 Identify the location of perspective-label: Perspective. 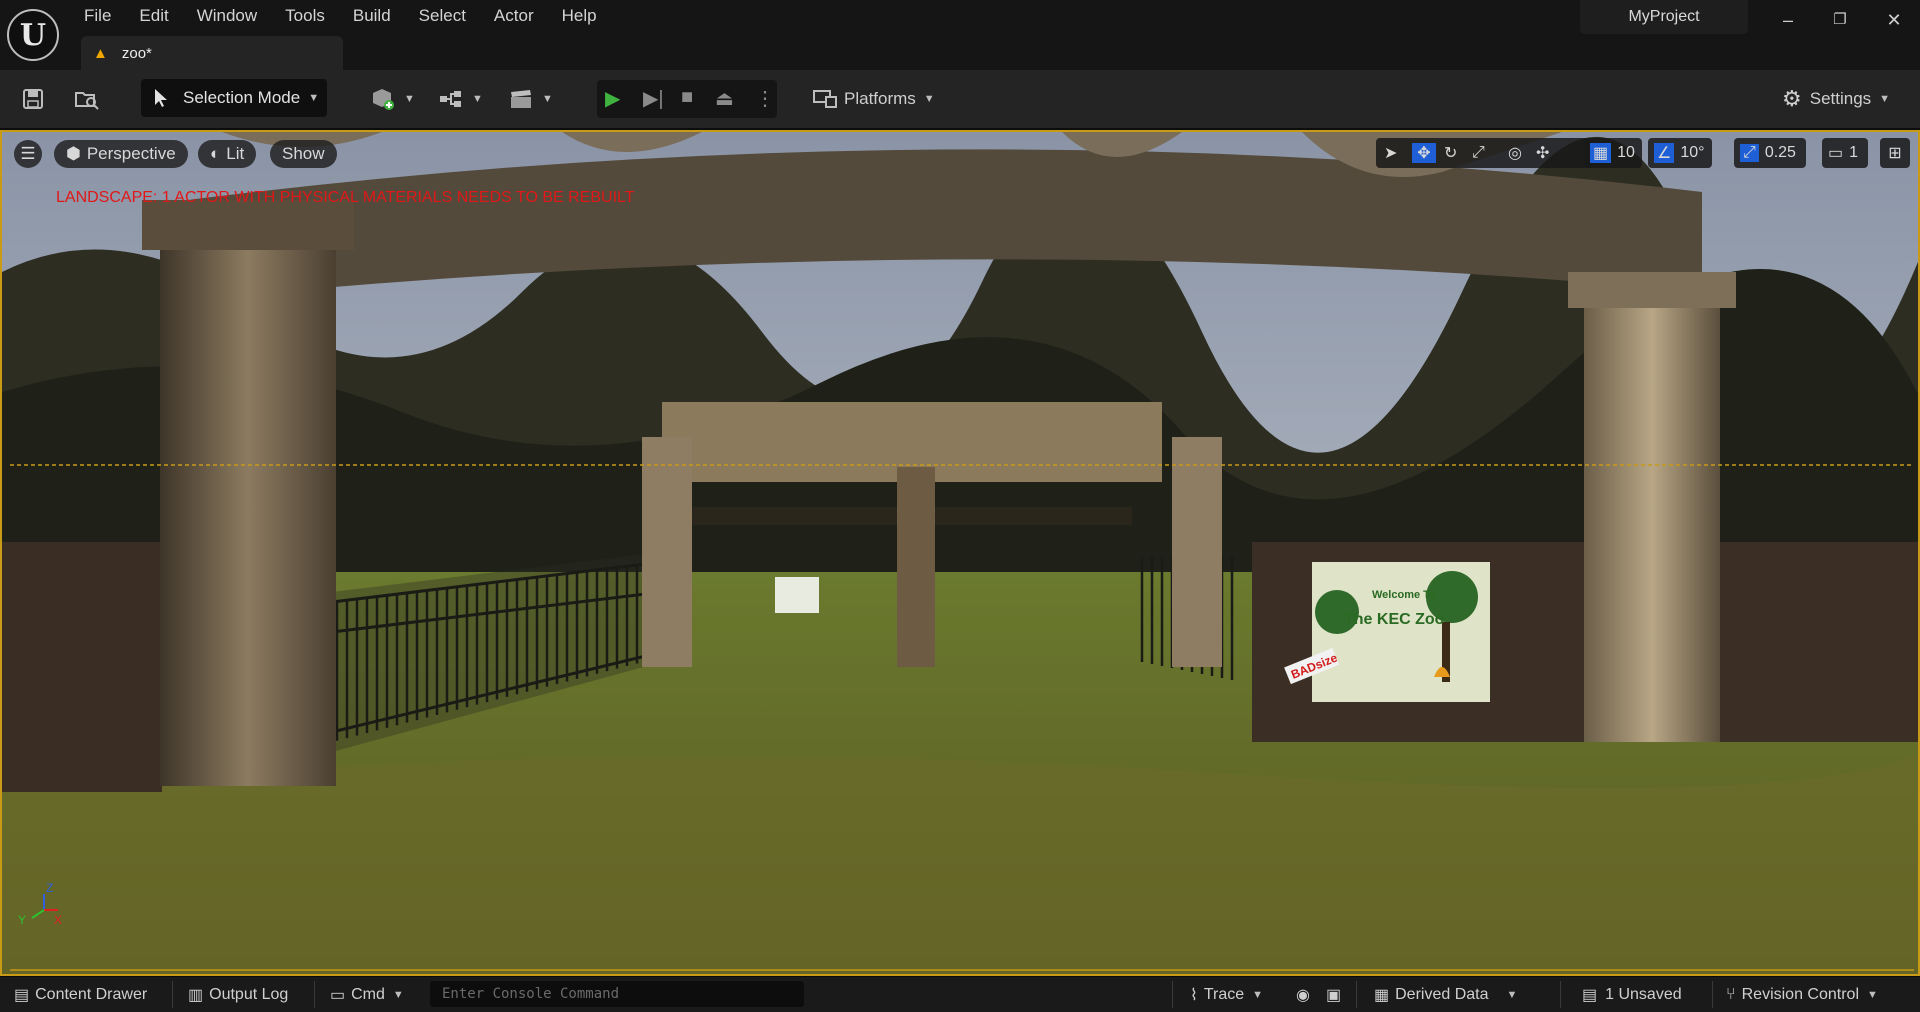
(131, 153).